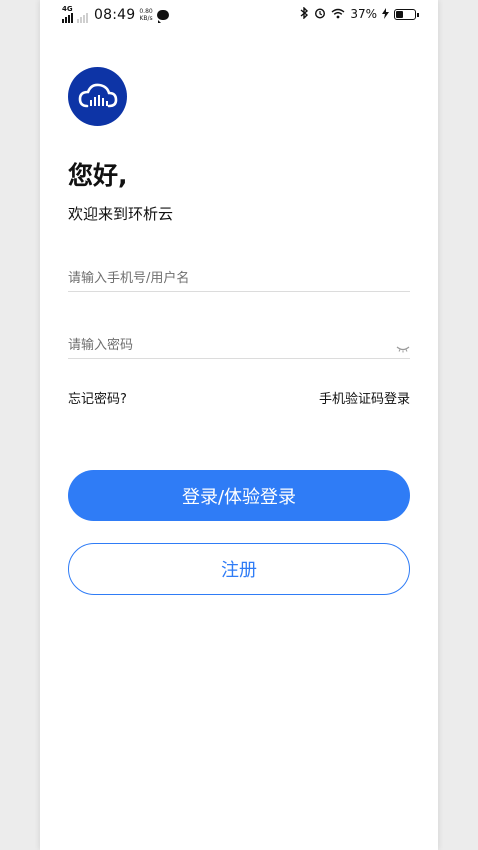 The image size is (478, 850). I want to click on status-left: 4G 08:49 0.80 KB/s, so click(115, 14).